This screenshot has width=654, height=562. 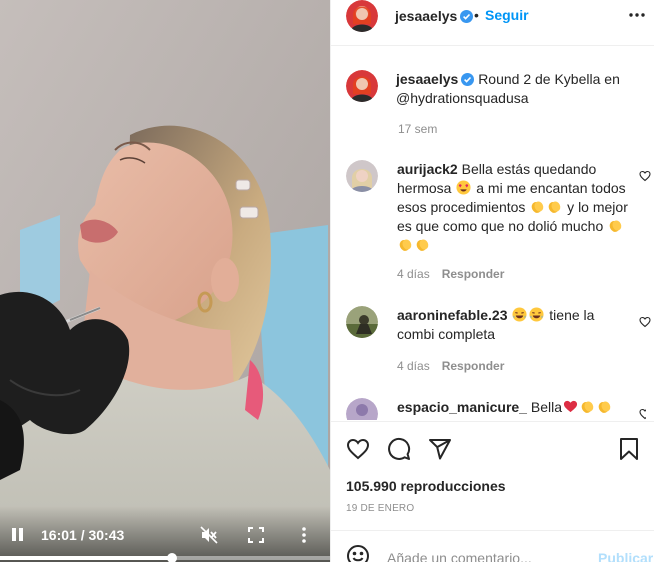 I want to click on comment-username: espacio_manicure_, so click(x=462, y=407).